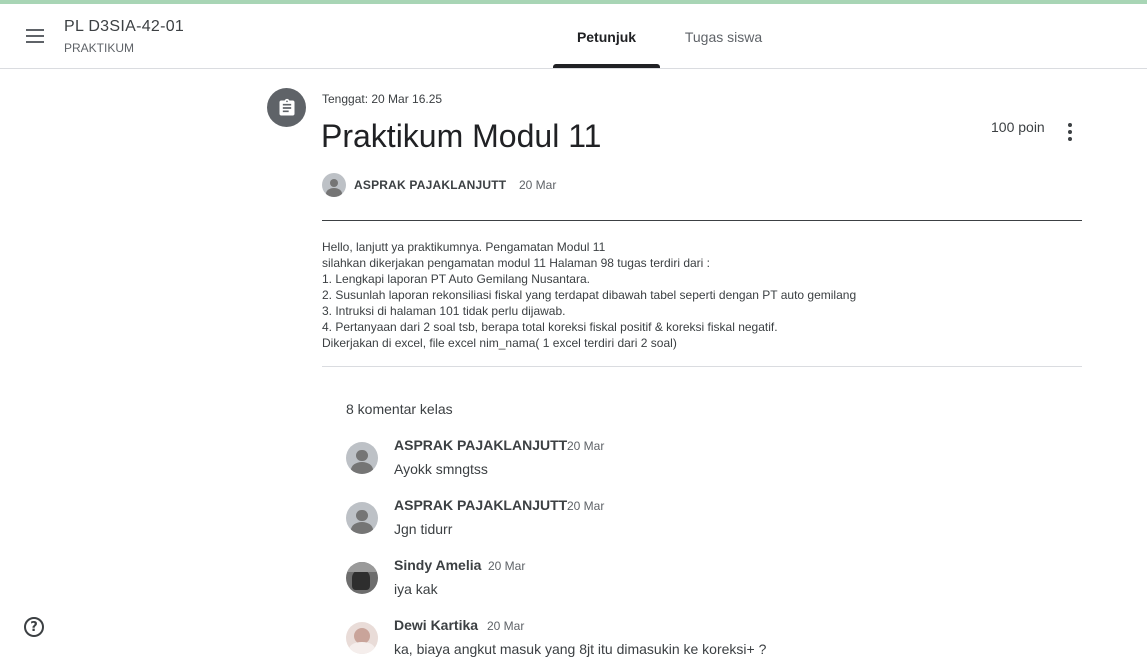 The height and width of the screenshot is (661, 1147). Describe the element at coordinates (696, 465) in the screenshot. I see `comment-item: ASPRAK PAJAKLANJUTT 20 Mar Ayokk smngtss` at that location.